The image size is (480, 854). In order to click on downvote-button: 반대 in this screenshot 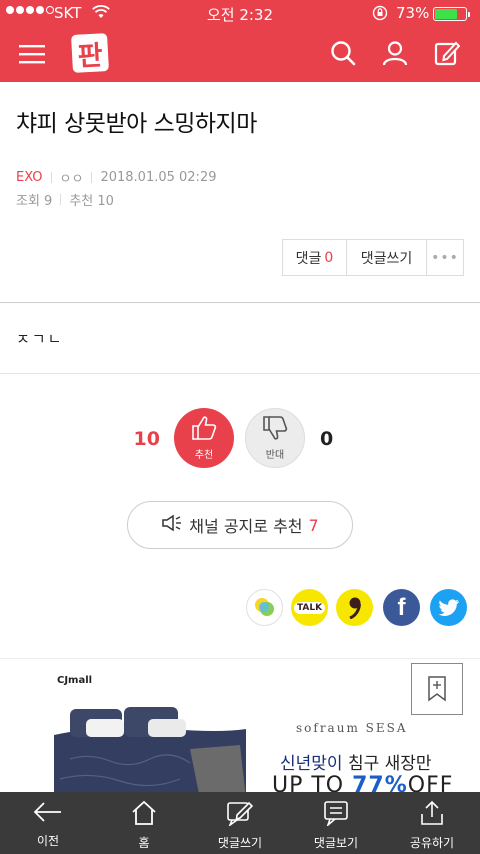, I will do `click(275, 438)`.